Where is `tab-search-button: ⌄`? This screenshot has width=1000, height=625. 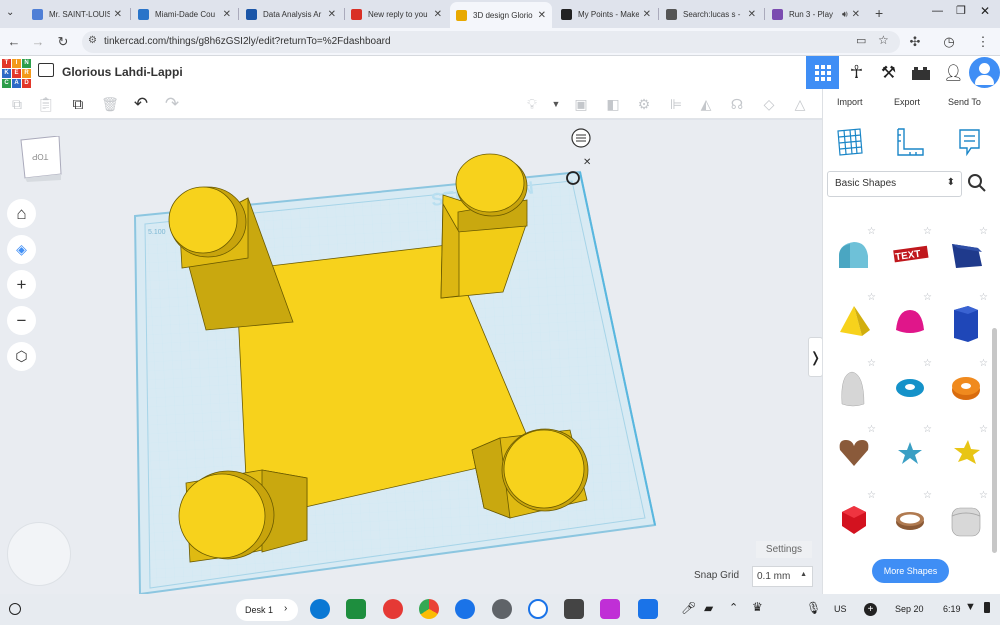
tab-search-button: ⌄ is located at coordinates (10, 12).